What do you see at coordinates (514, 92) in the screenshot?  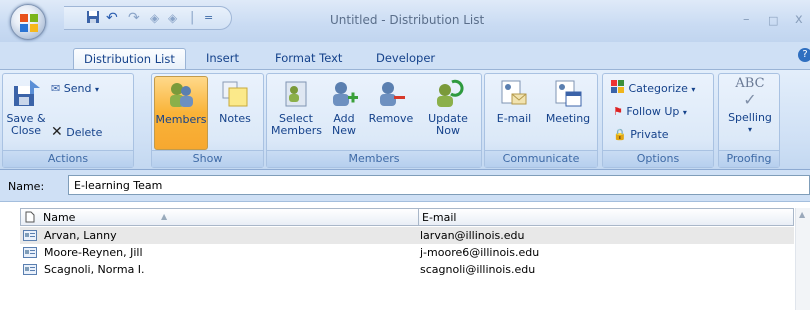 I see `email-icon` at bounding box center [514, 92].